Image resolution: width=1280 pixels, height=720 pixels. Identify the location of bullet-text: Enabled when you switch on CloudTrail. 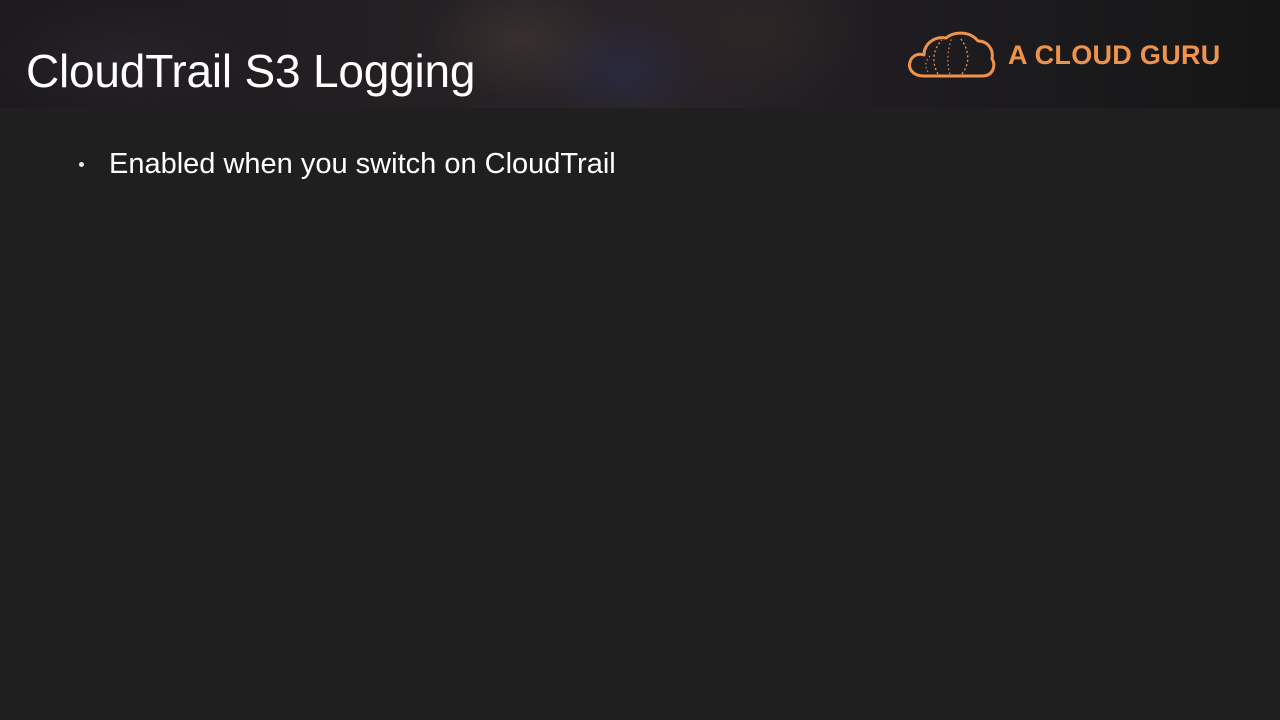
(362, 163).